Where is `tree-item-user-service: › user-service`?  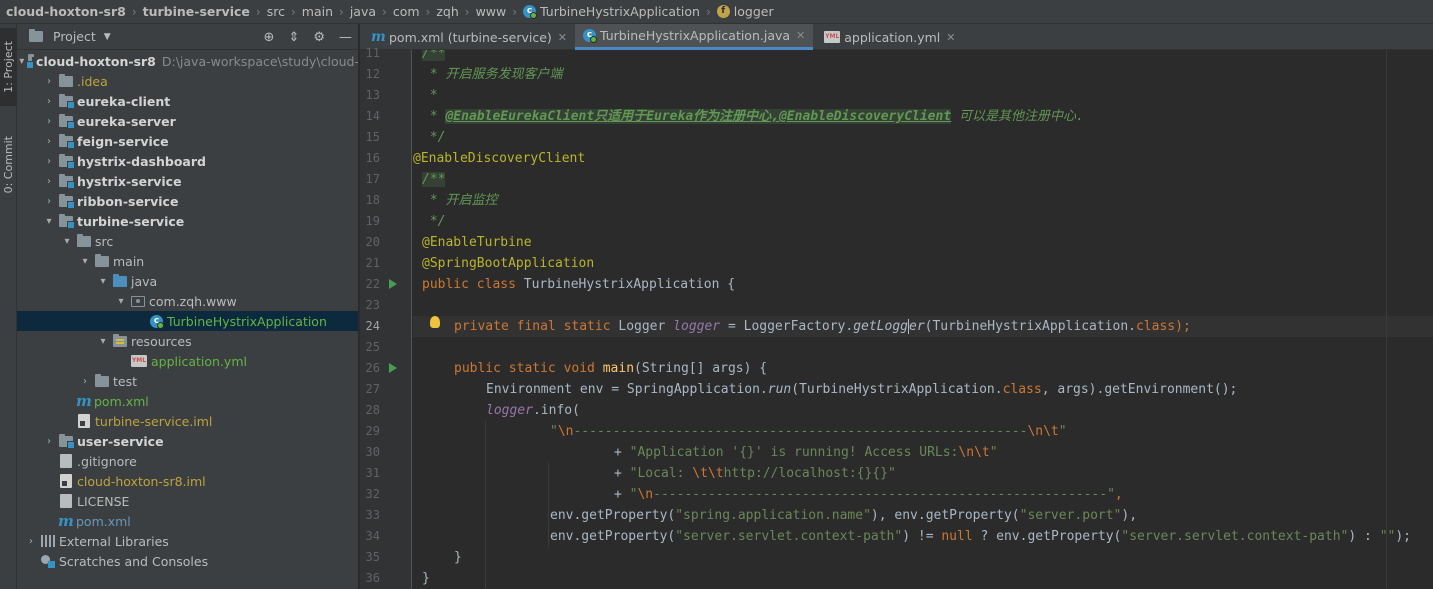
tree-item-user-service: › user-service is located at coordinates (187, 441).